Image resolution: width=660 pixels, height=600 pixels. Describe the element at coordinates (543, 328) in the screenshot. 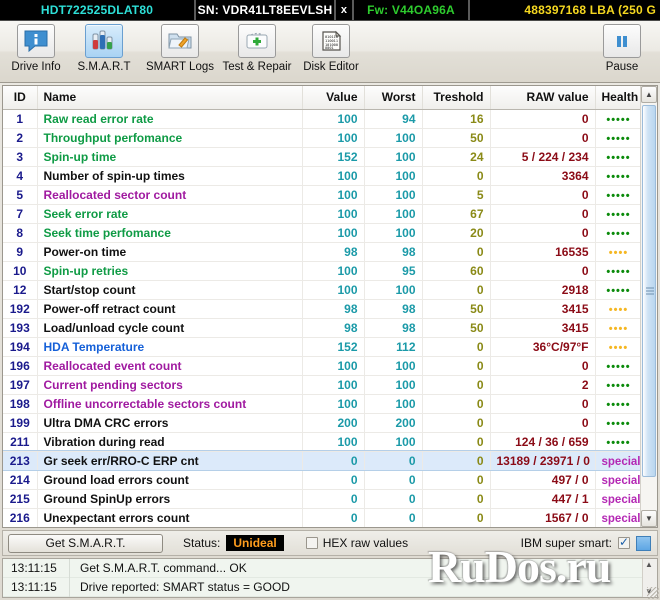

I see `cell-raw: 3415` at that location.